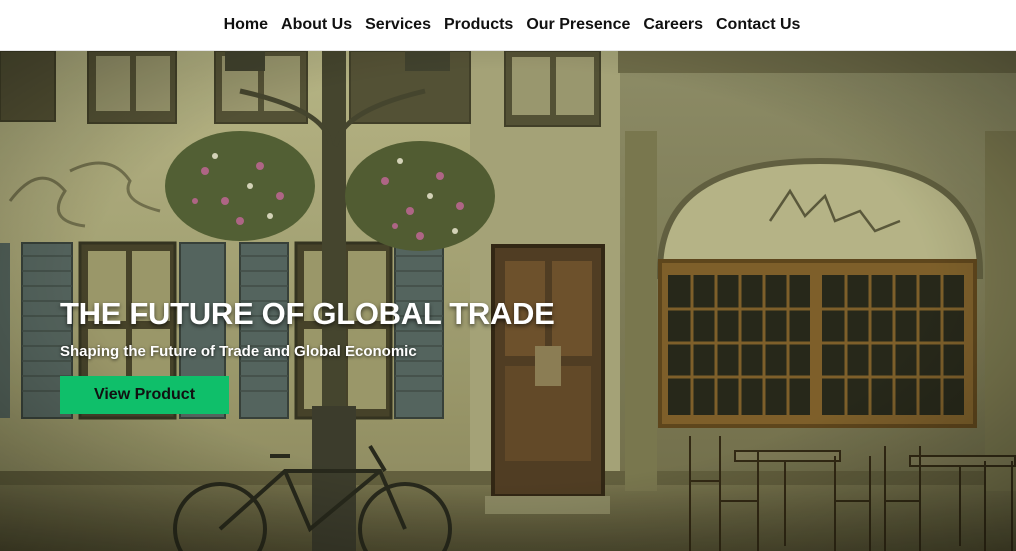 This screenshot has width=1016, height=551. What do you see at coordinates (316, 25) in the screenshot?
I see `nav-about-us: About Us` at bounding box center [316, 25].